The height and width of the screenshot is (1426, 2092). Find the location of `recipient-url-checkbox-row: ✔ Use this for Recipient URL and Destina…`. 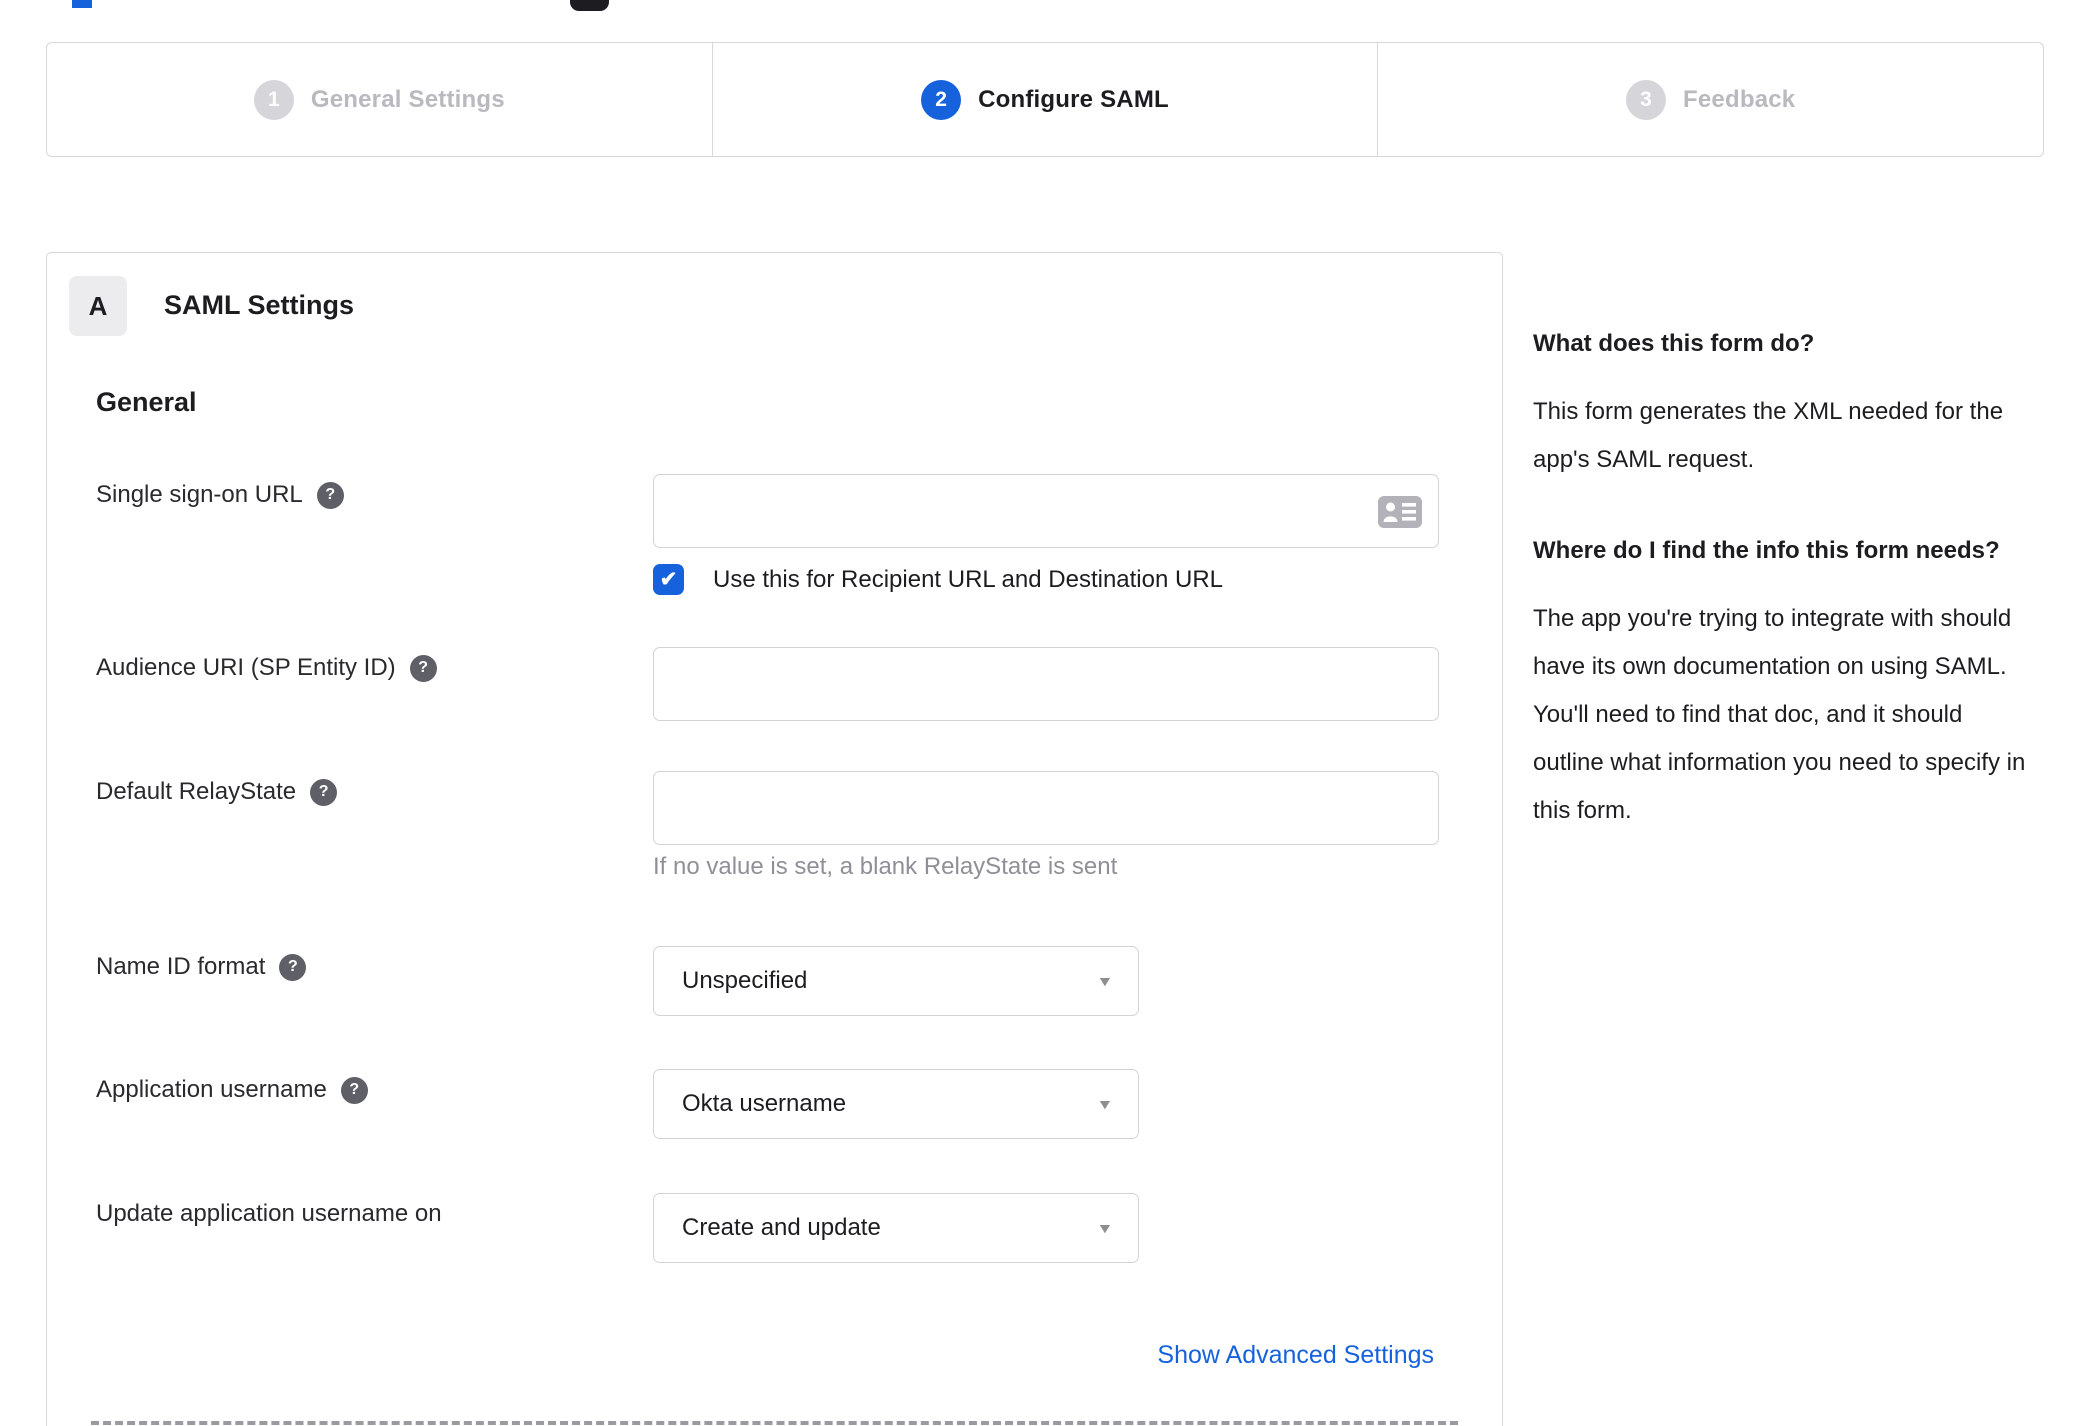

recipient-url-checkbox-row: ✔ Use this for Recipient URL and Destina… is located at coordinates (938, 579).